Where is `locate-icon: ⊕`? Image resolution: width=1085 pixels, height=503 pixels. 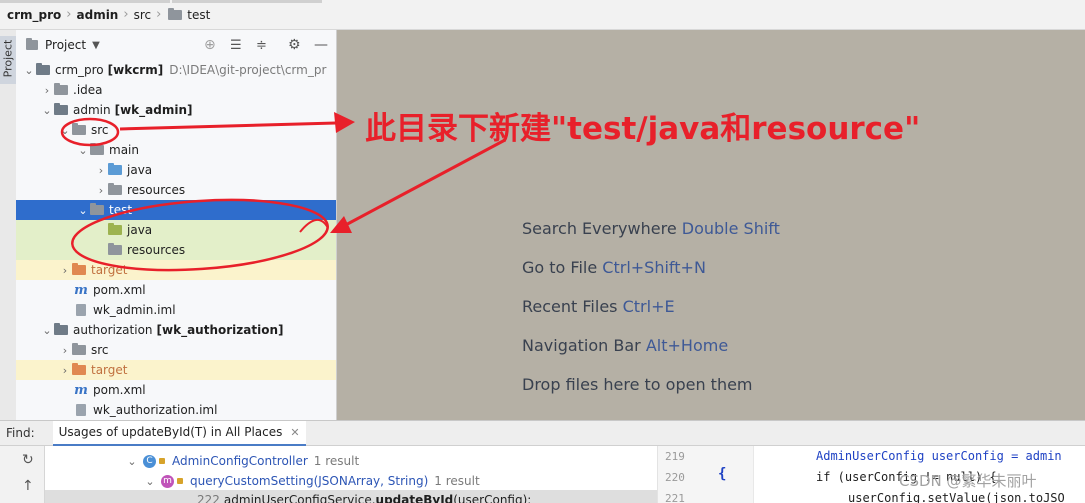
locate-icon: ⊕ is located at coordinates (210, 45).